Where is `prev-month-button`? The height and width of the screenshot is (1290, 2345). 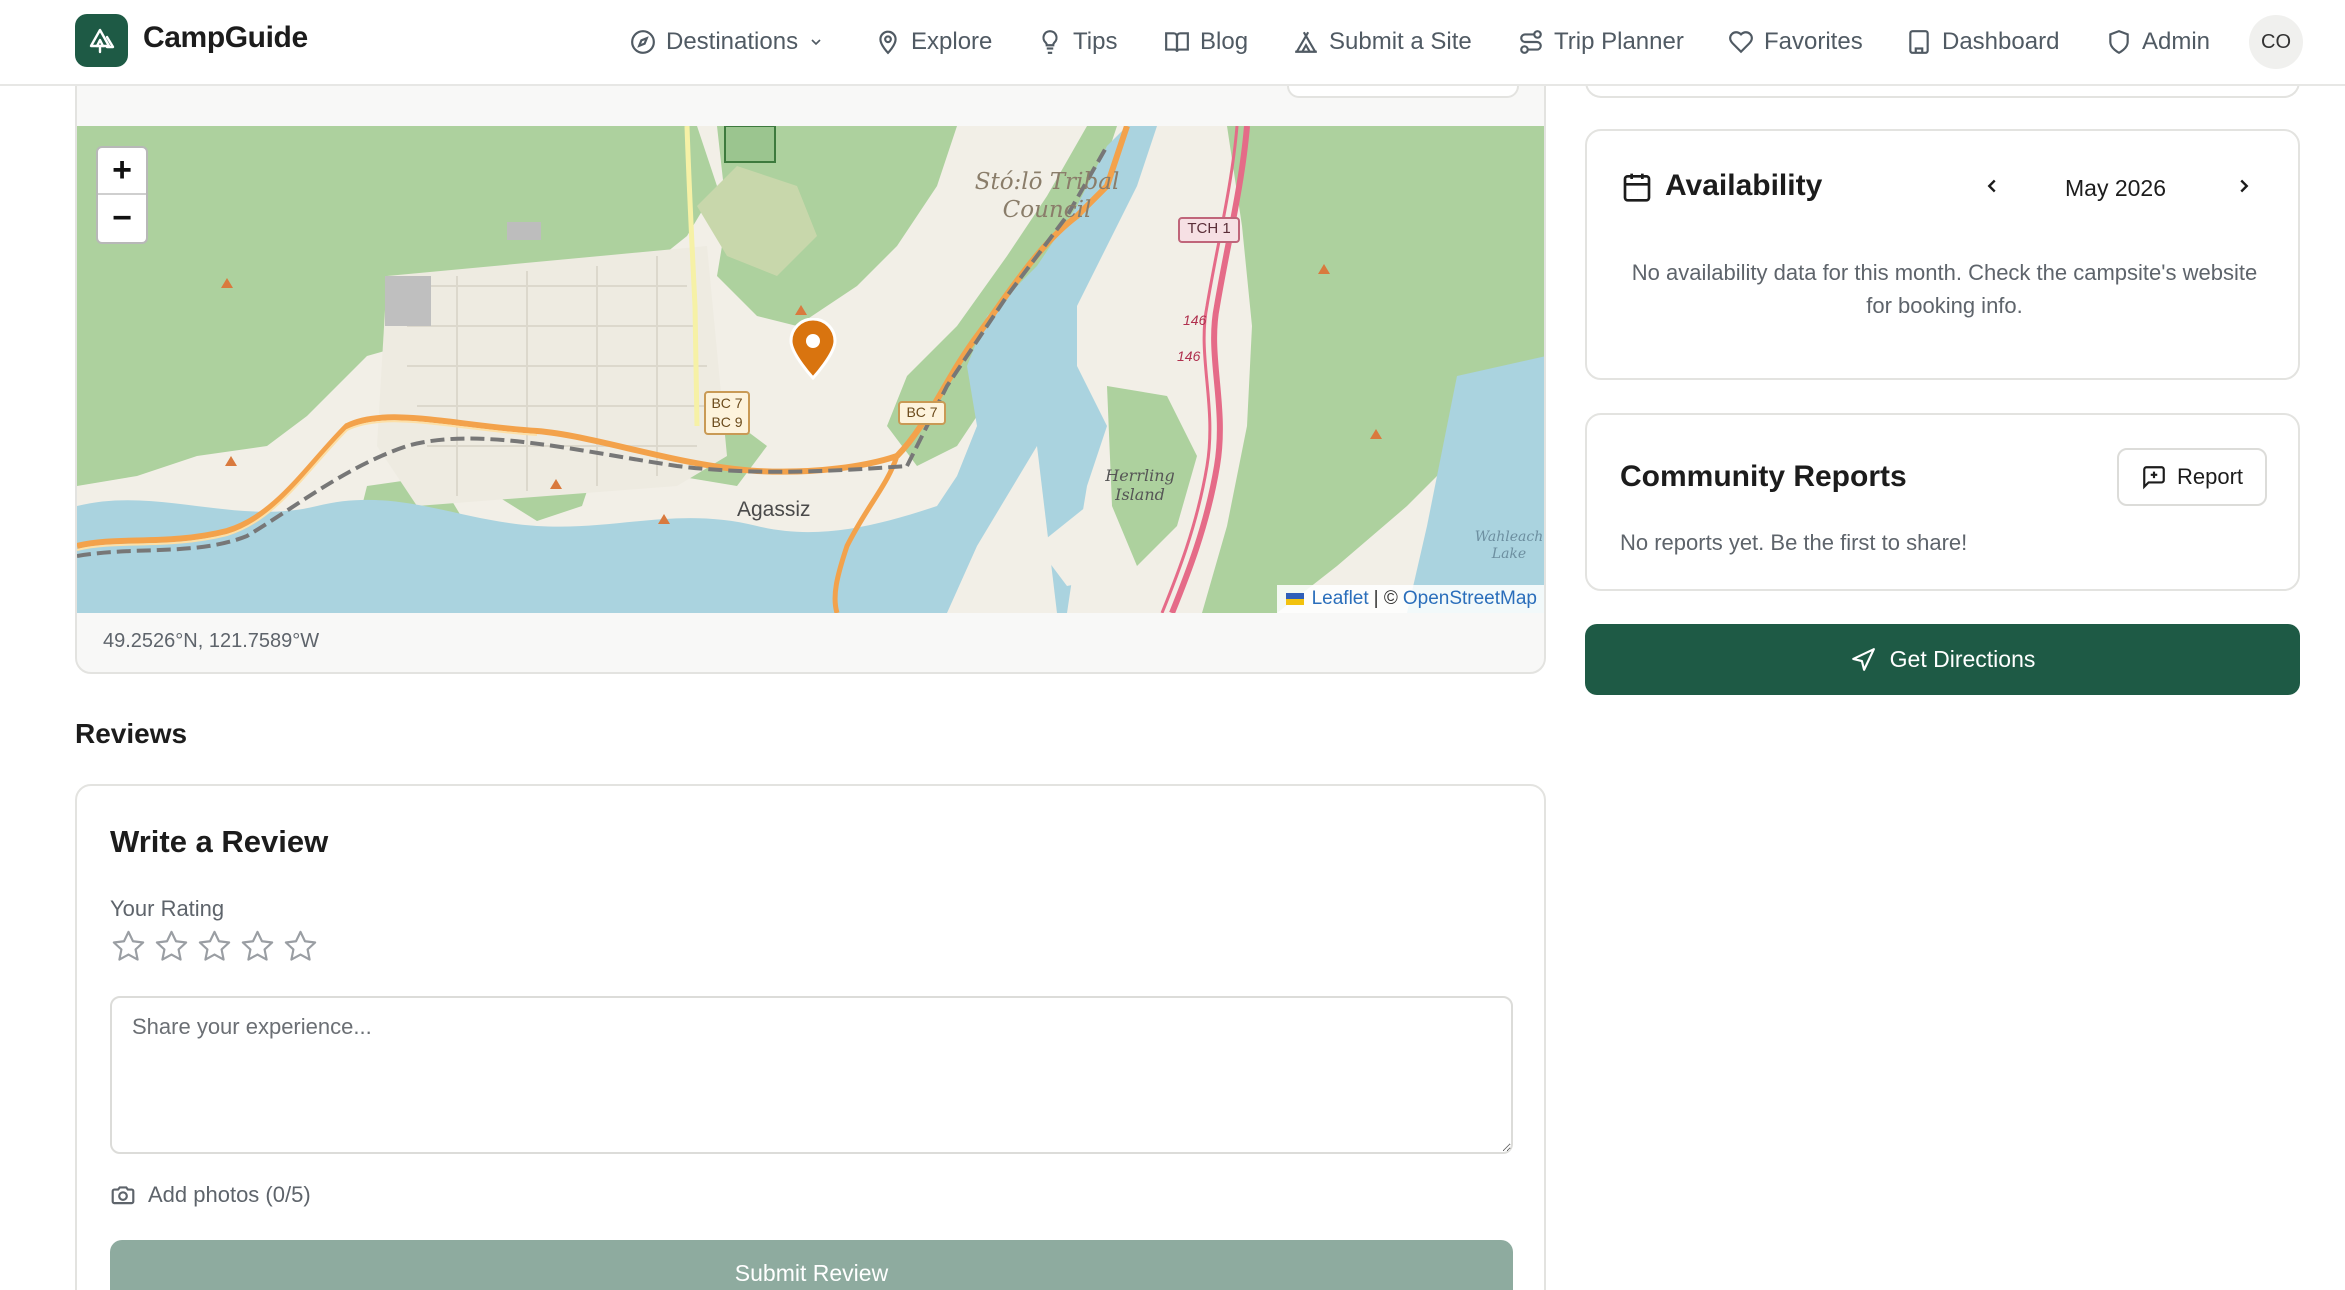 prev-month-button is located at coordinates (1992, 186).